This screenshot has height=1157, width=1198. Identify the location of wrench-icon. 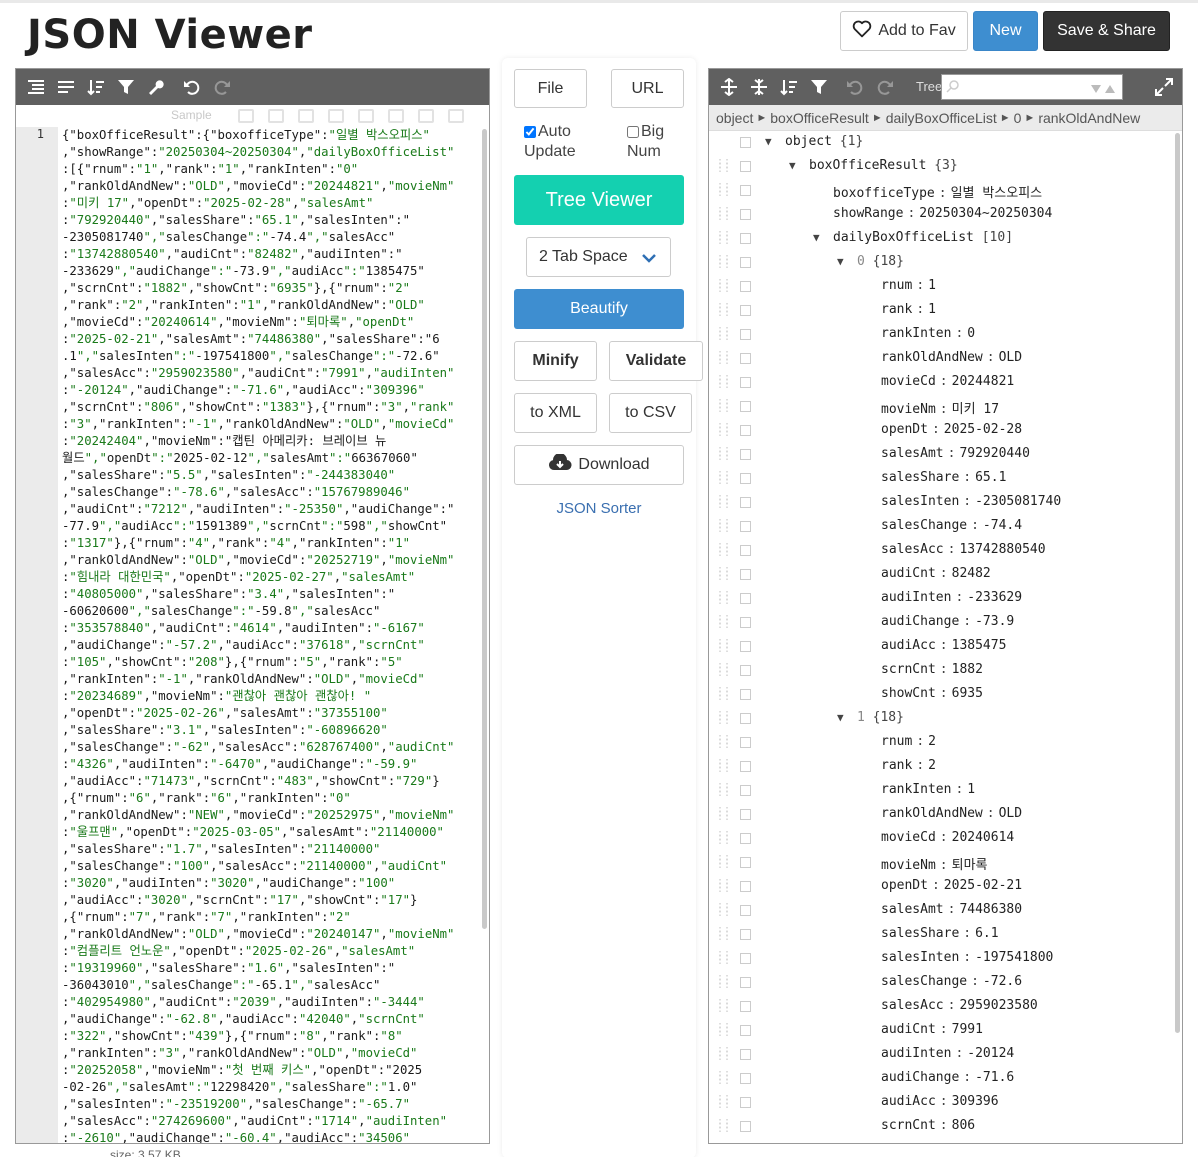
(156, 87).